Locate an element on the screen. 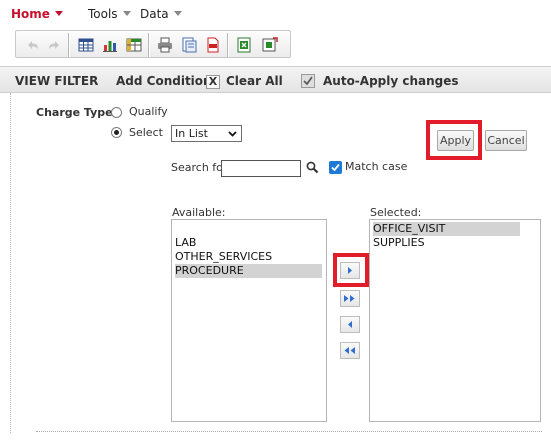 The width and height of the screenshot is (551, 440). redo-icon is located at coordinates (54, 45).